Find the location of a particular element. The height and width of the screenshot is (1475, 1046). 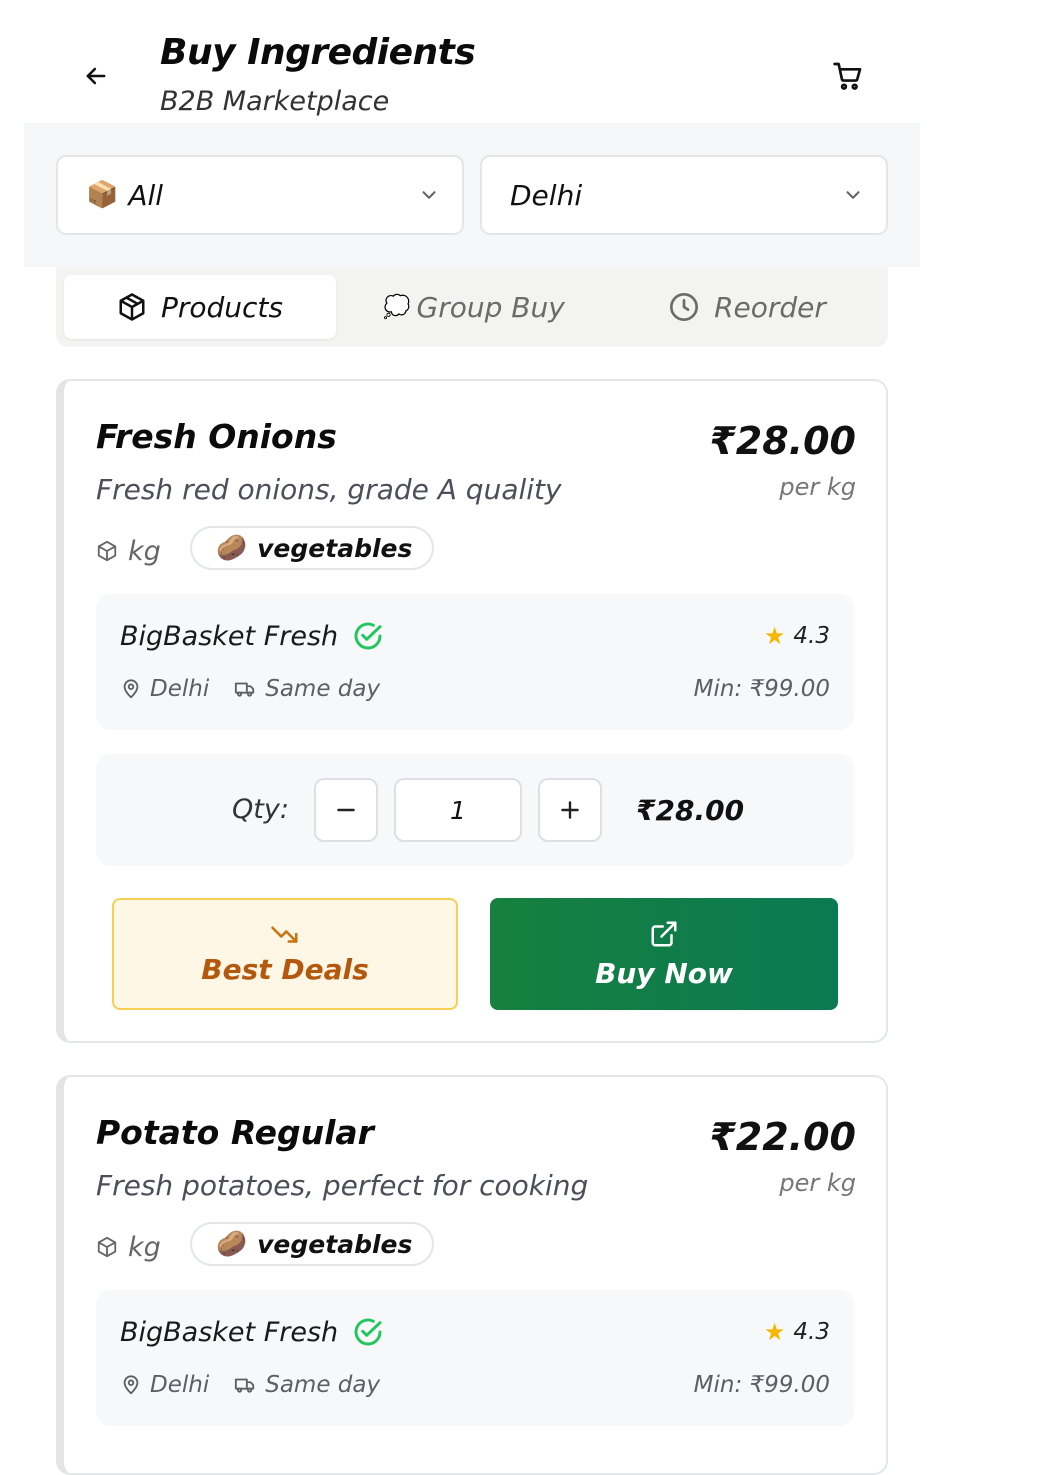

arrow-left-icon is located at coordinates (96, 76).